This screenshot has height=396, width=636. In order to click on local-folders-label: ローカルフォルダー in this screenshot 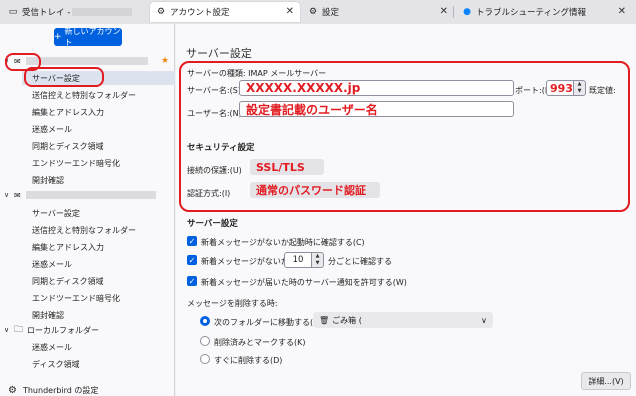, I will do `click(63, 330)`.